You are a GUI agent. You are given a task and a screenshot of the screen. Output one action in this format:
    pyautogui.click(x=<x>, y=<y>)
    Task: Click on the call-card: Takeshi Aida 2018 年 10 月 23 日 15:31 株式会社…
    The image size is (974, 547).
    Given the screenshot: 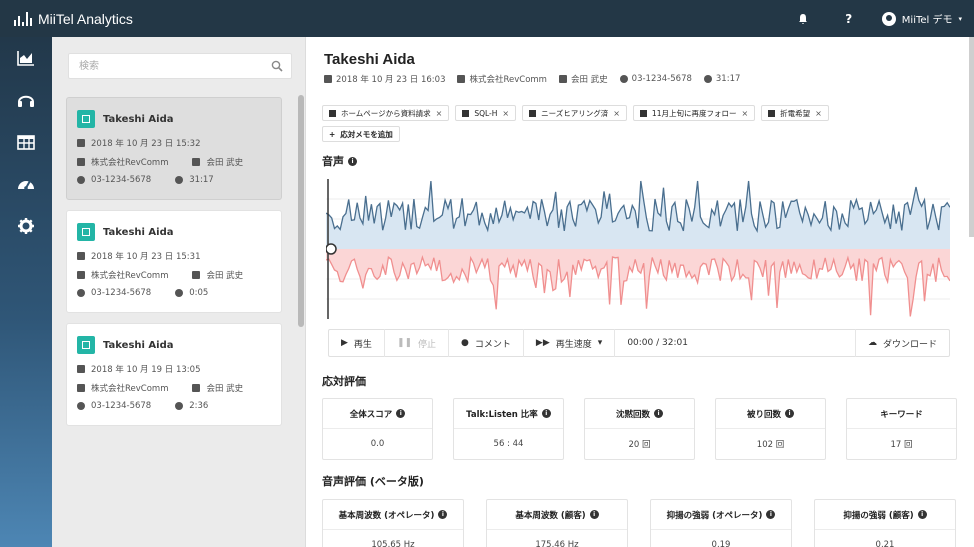 What is the action you would take?
    pyautogui.click(x=174, y=261)
    